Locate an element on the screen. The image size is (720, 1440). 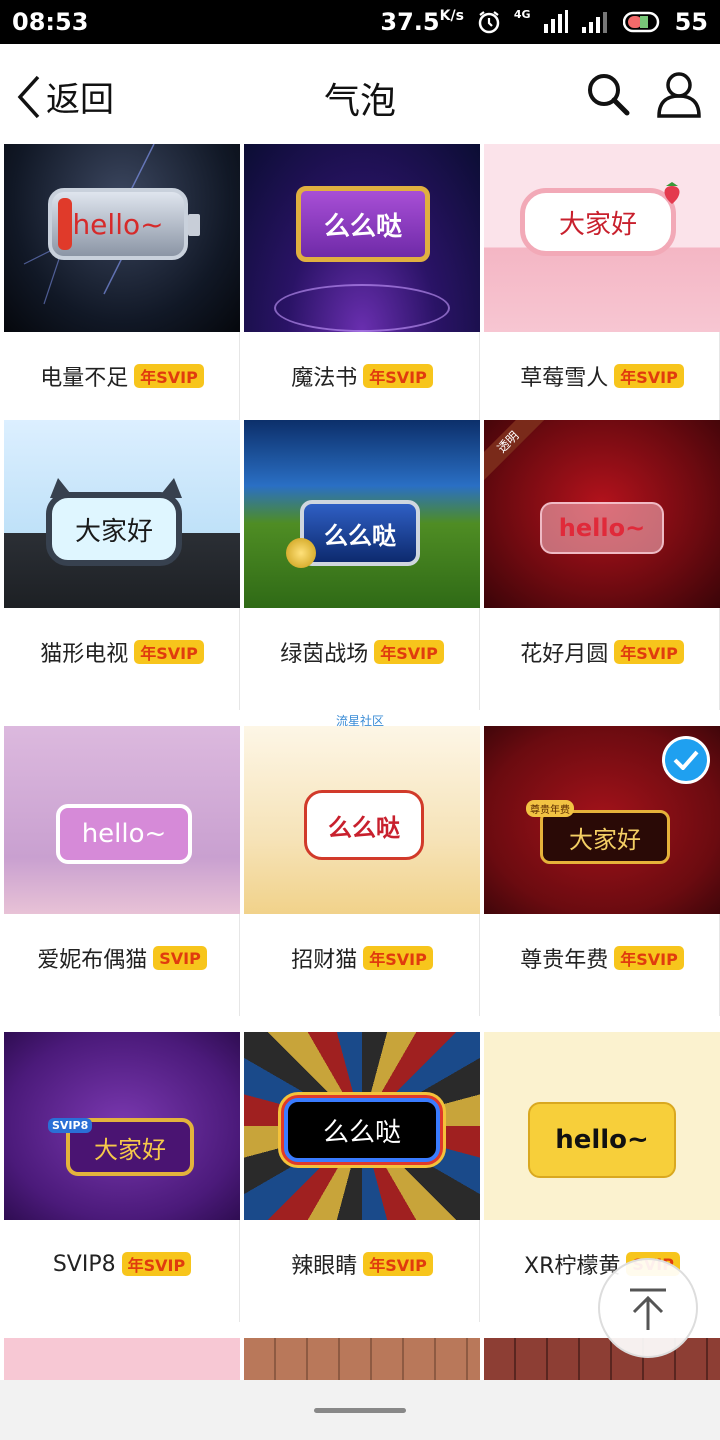
search-icon is located at coordinates (608, 94).